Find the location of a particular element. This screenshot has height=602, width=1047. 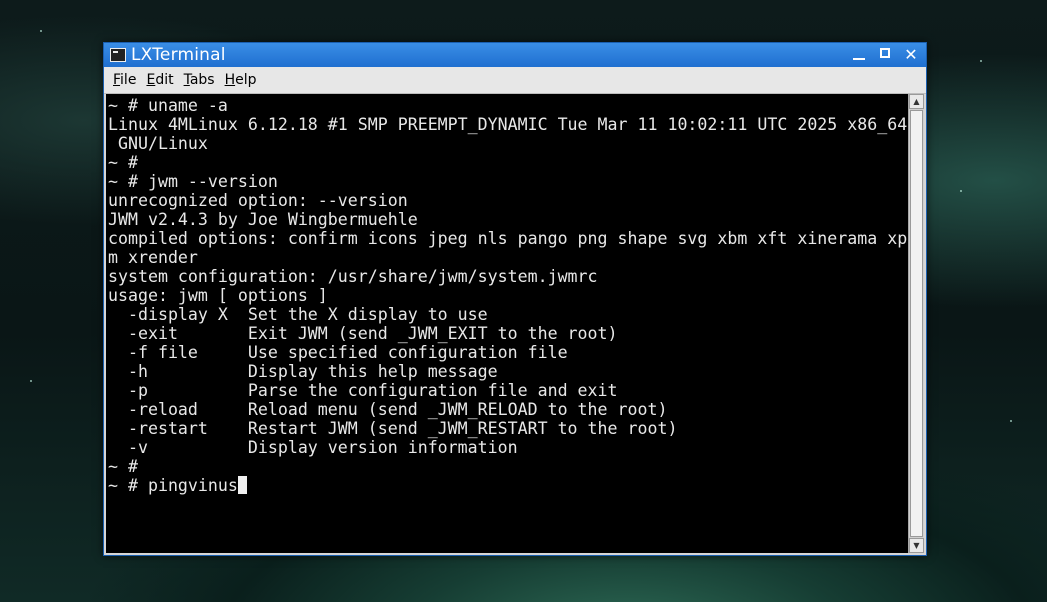

menu-edit-mnemonic: E is located at coordinates (151, 80).